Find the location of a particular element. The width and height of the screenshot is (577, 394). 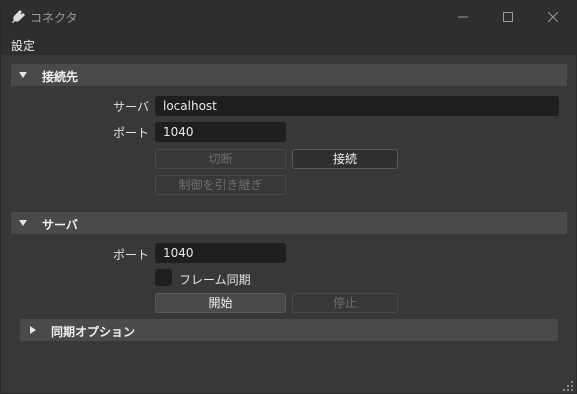

maximize-button is located at coordinates (508, 17).